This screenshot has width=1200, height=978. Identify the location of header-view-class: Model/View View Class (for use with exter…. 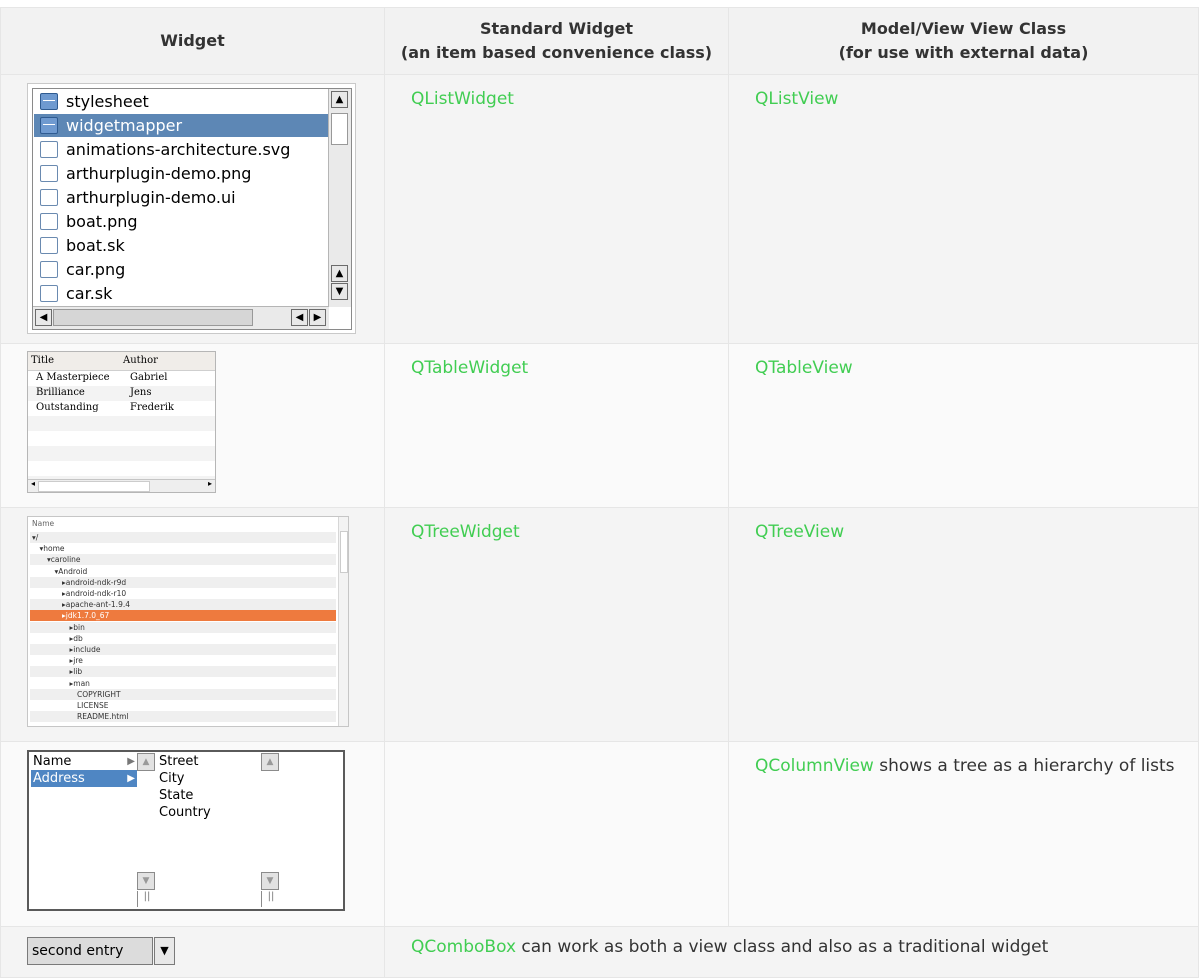
(964, 41).